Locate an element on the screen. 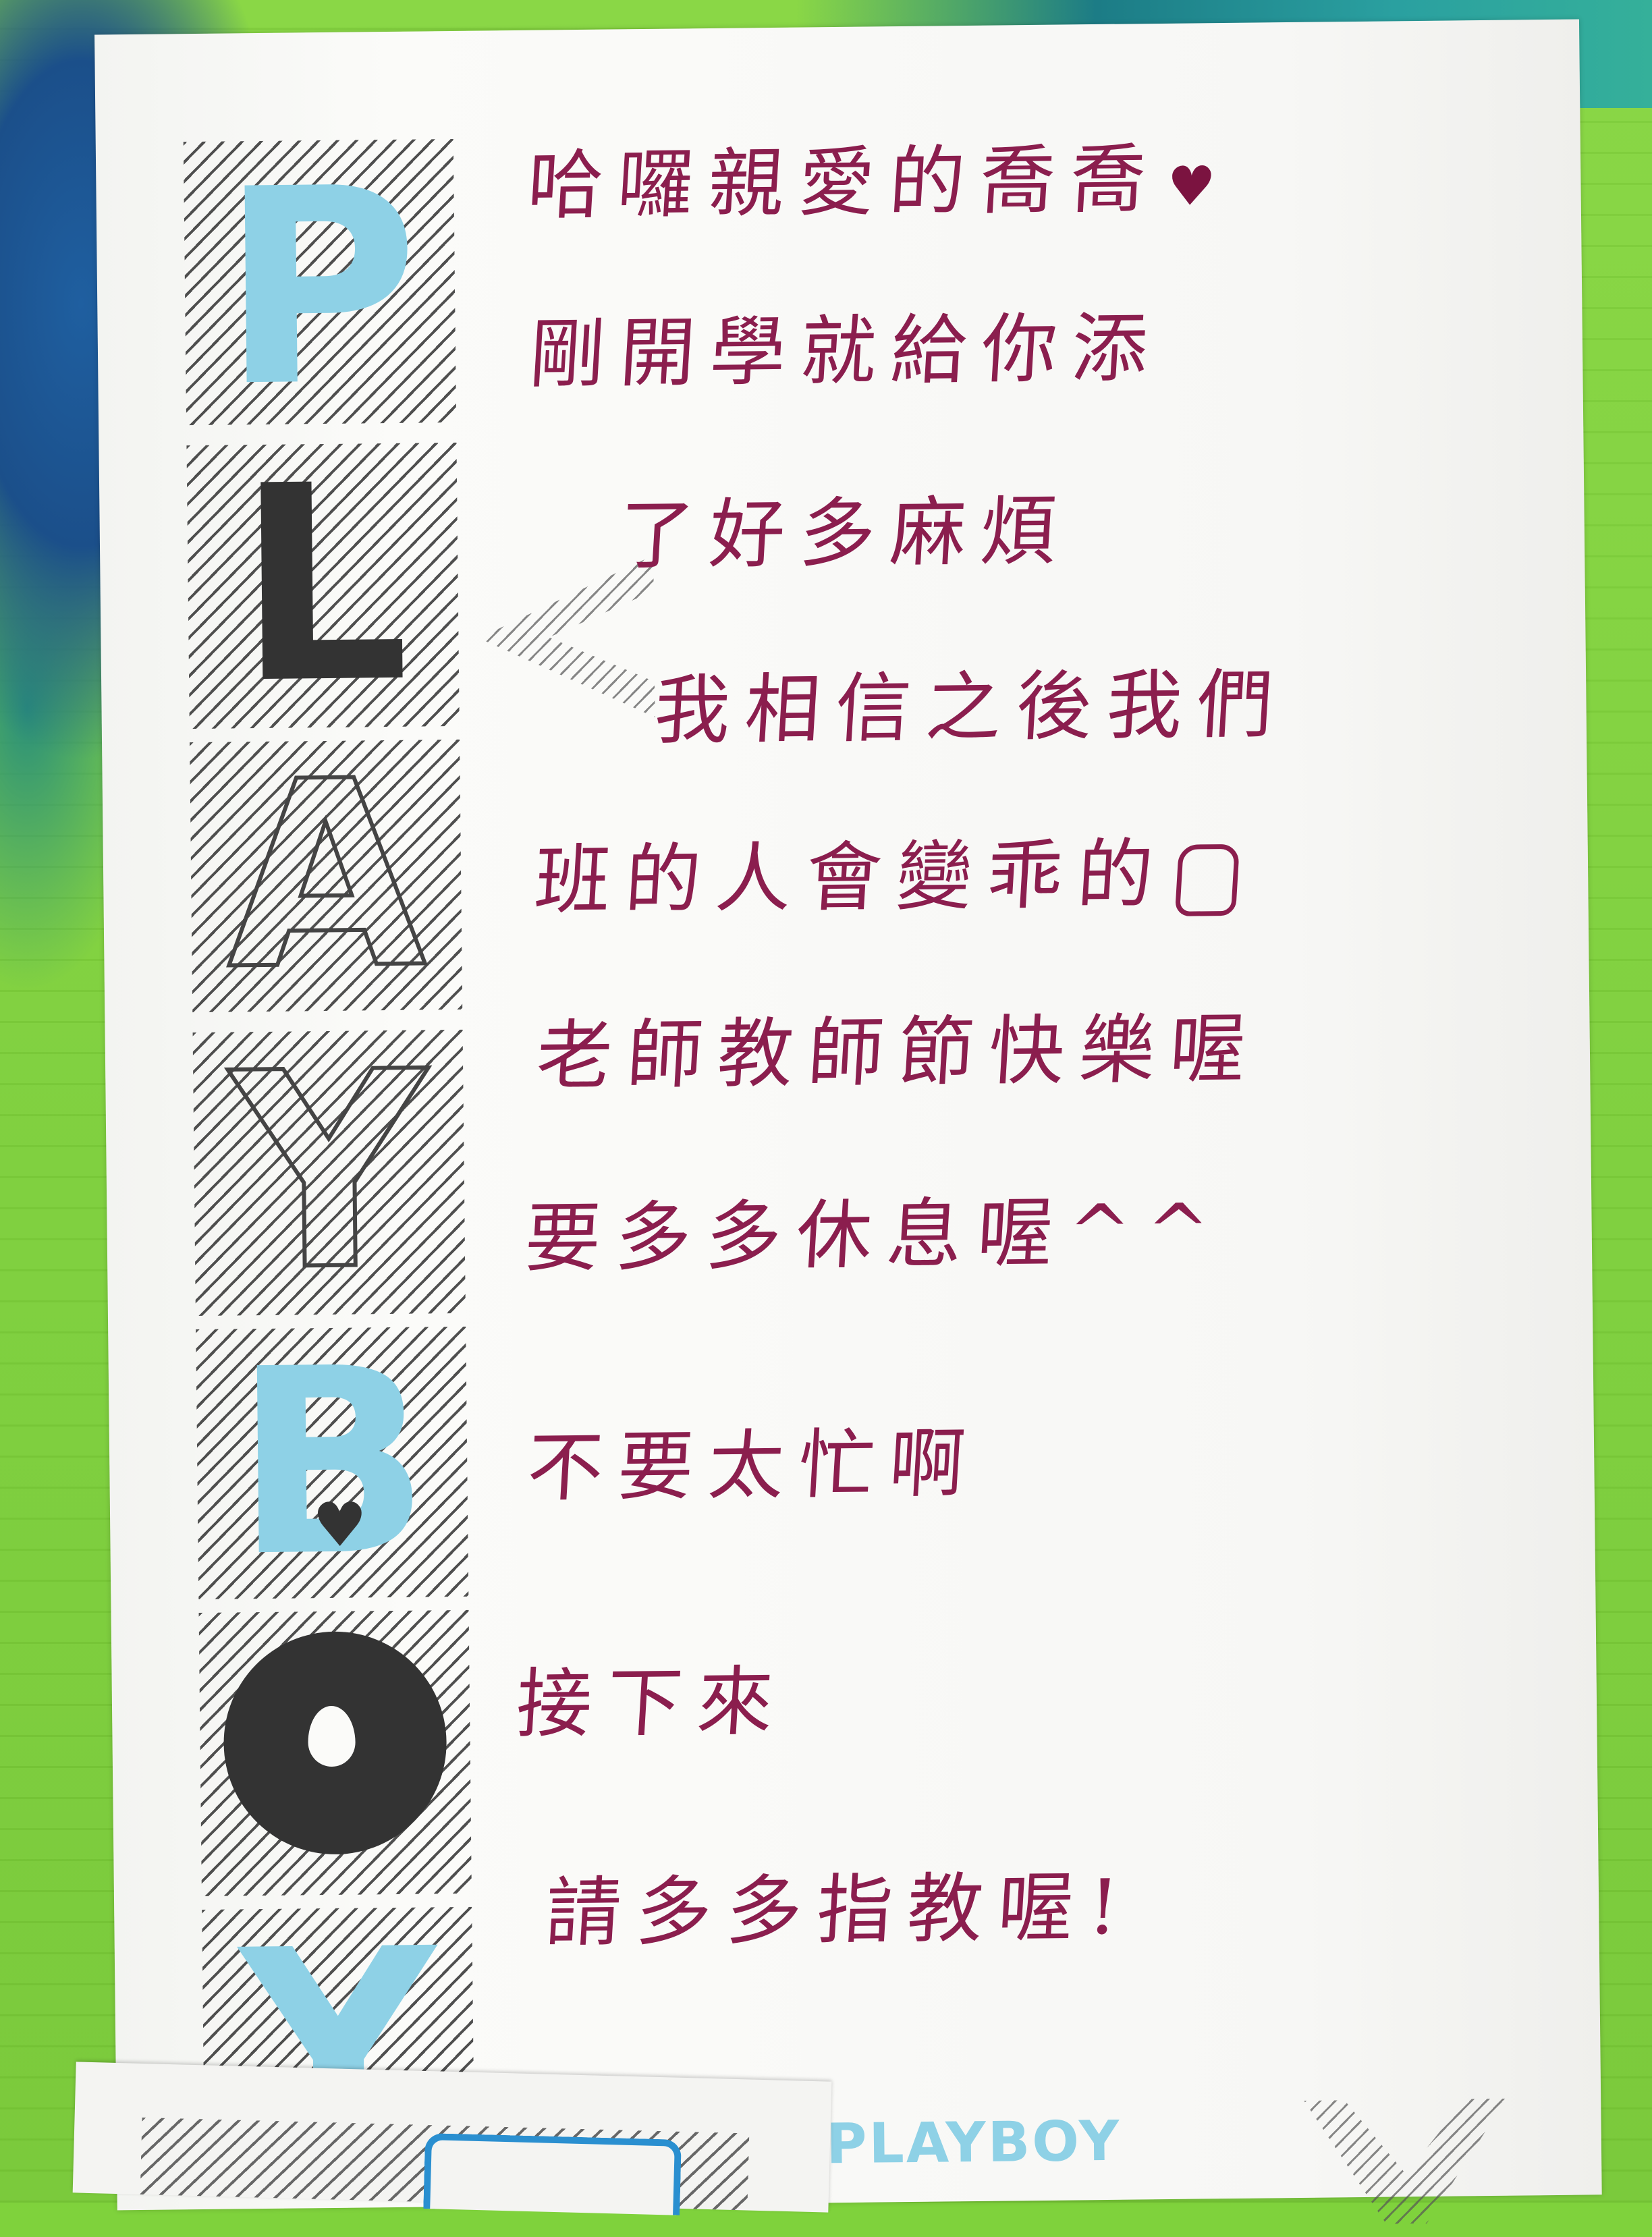 This screenshot has width=1652, height=2237. letter-p: P is located at coordinates (320, 288).